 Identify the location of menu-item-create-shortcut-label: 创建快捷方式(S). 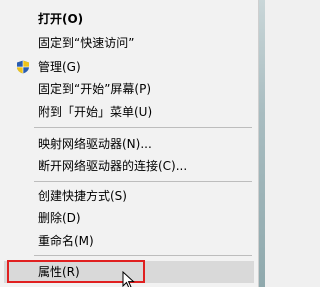
(82, 196).